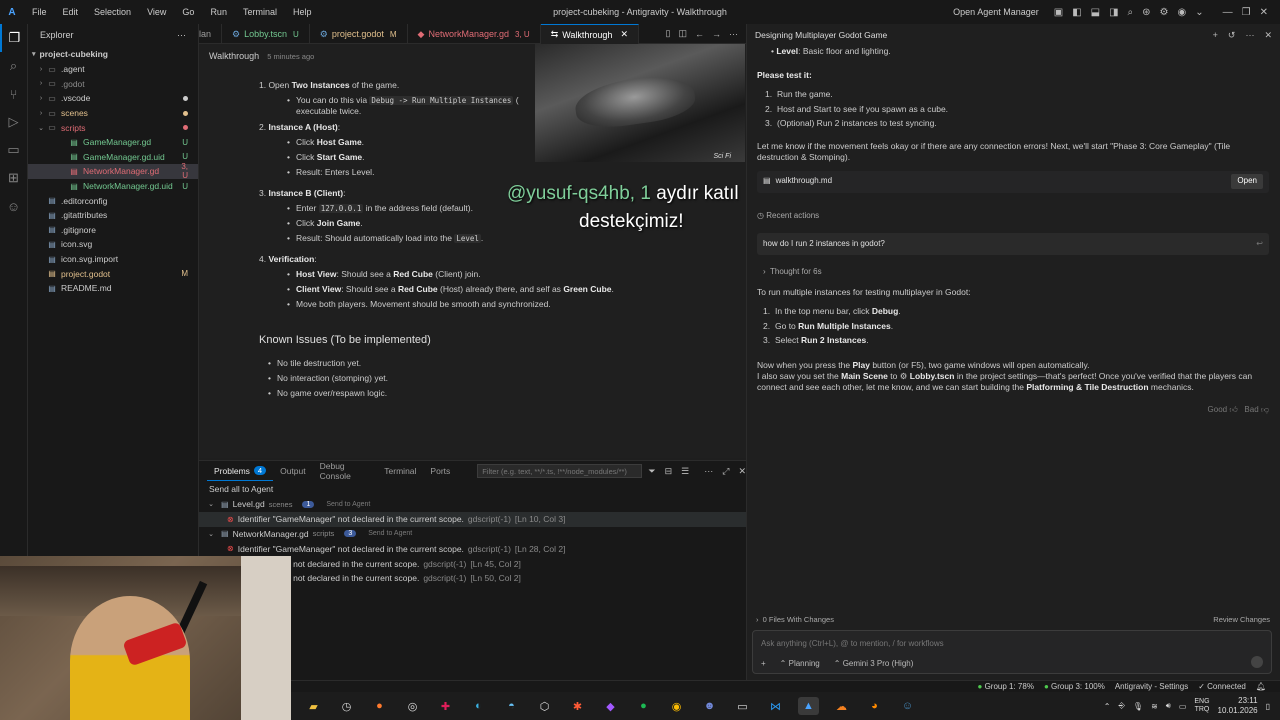  Describe the element at coordinates (266, 34) in the screenshot. I see `tab-lobby: ⚙ Lobby.tscn U` at that location.